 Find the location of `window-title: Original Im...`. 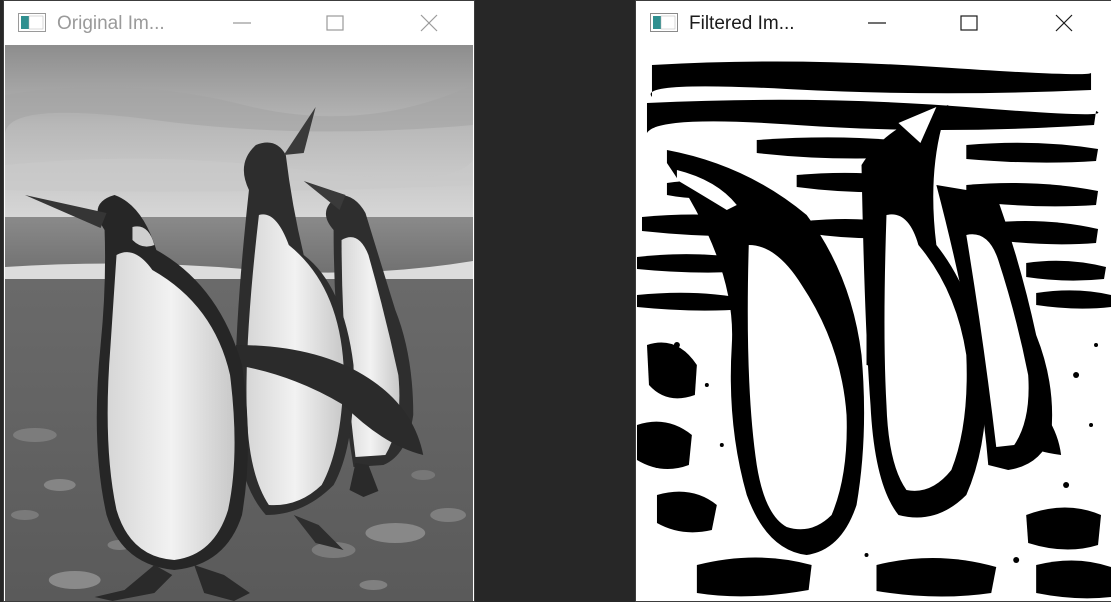

window-title: Original Im... is located at coordinates (111, 23).